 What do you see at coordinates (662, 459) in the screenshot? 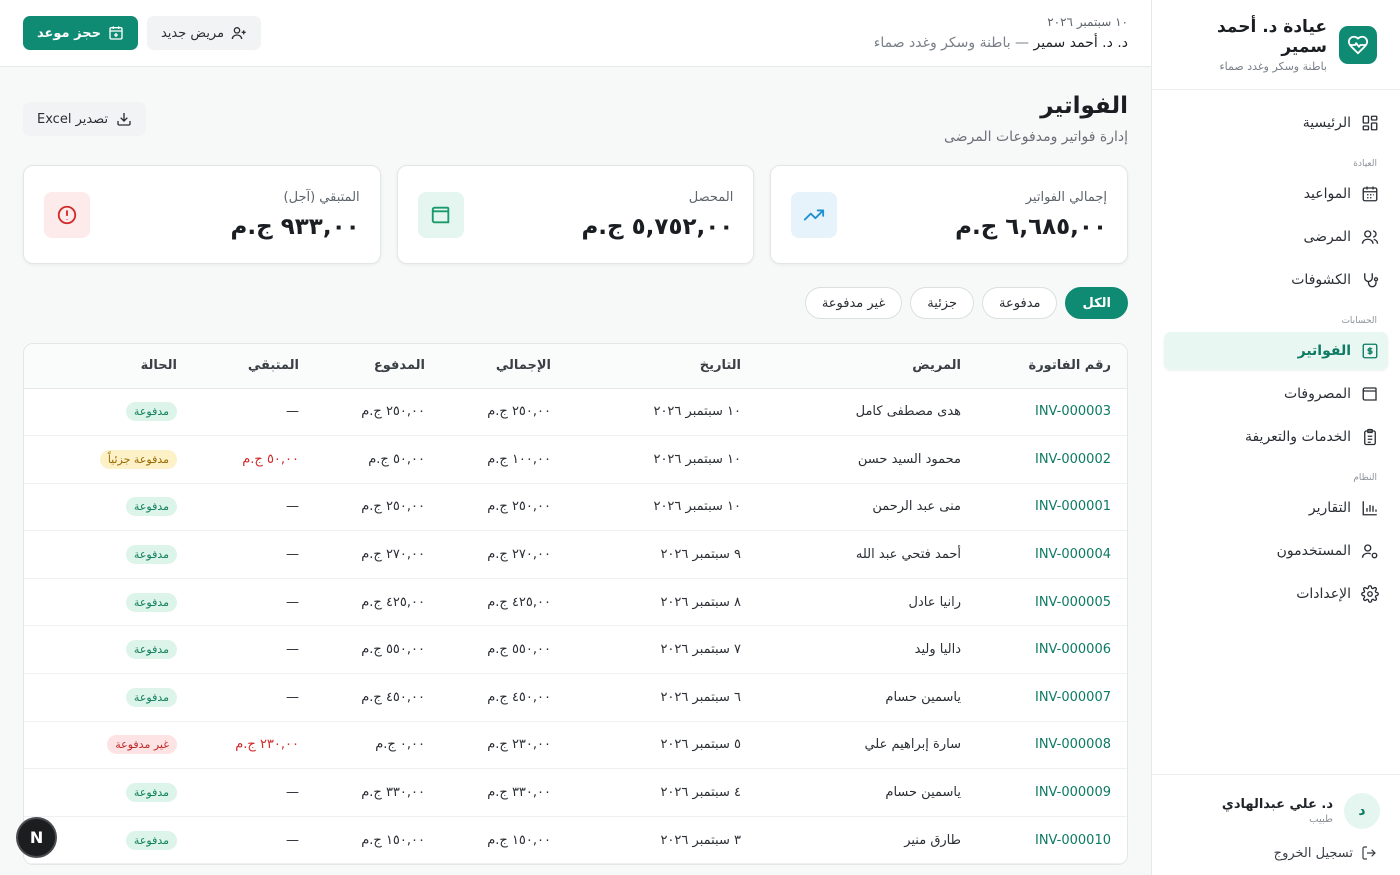
I see `invoice-date: ١٠ سبتمبر ٢٠٢٦` at bounding box center [662, 459].